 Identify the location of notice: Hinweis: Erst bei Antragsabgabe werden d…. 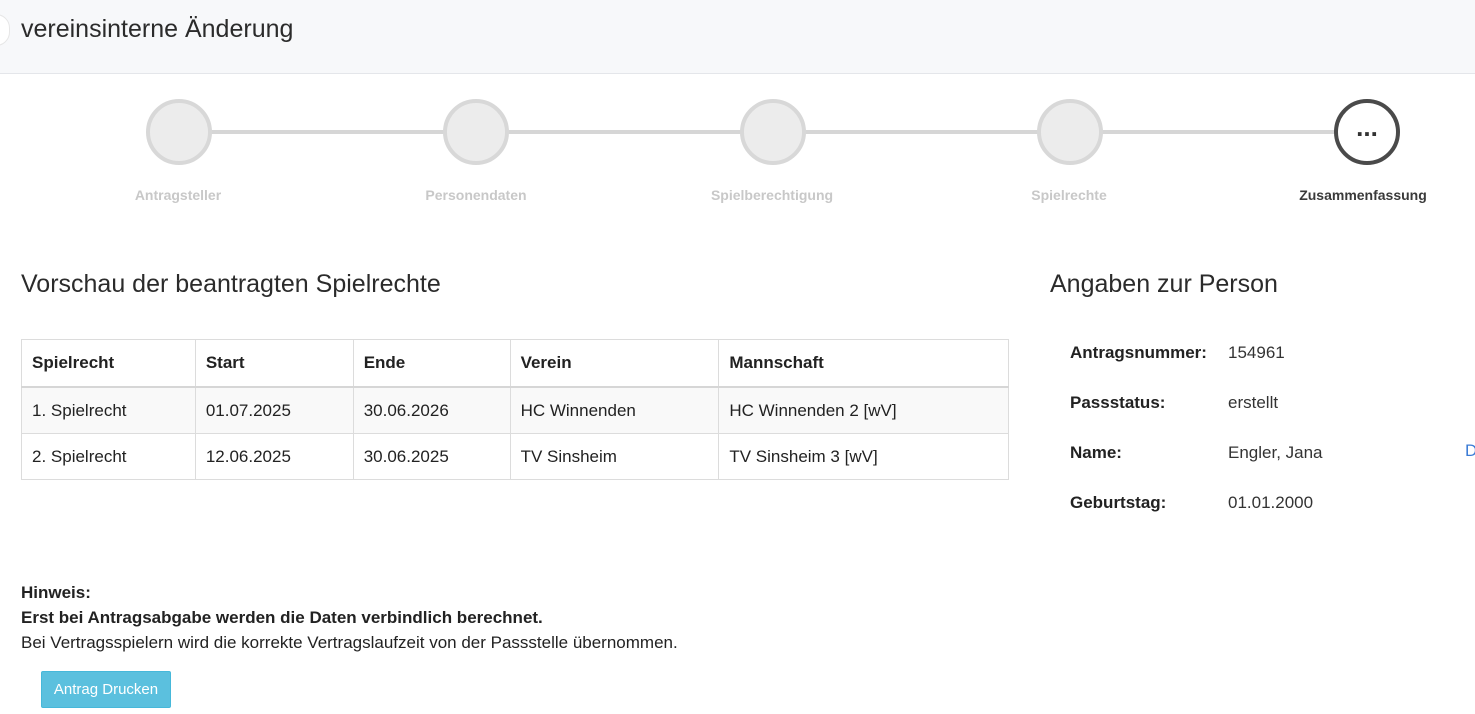
(349, 617).